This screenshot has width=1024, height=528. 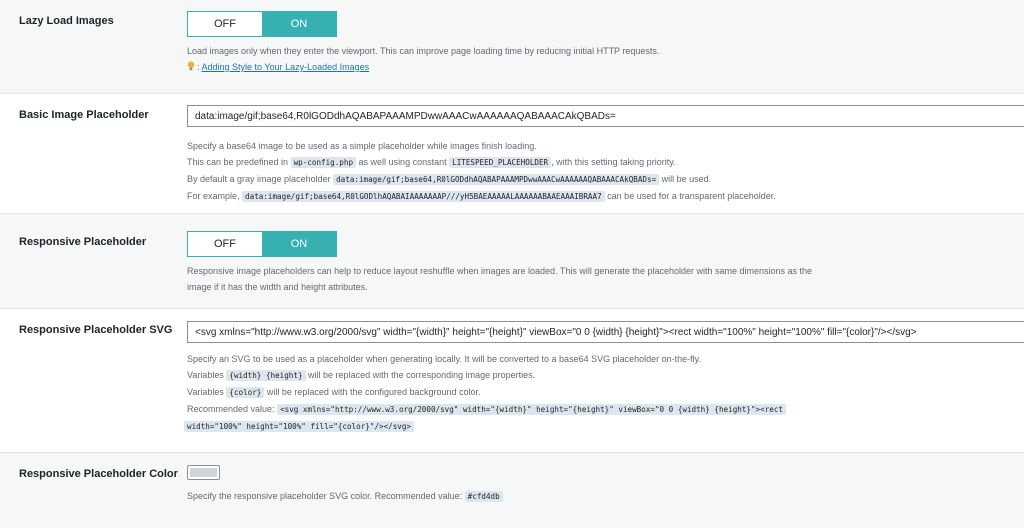 What do you see at coordinates (225, 244) in the screenshot?
I see `responsive-placeholder-off-option: OFF` at bounding box center [225, 244].